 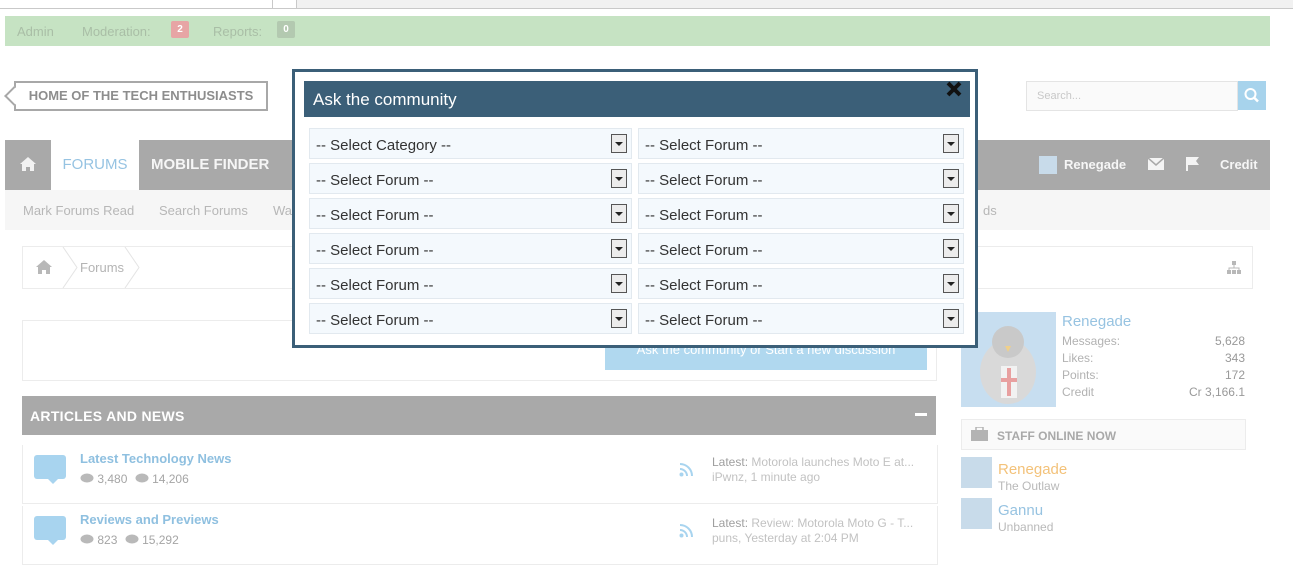 What do you see at coordinates (203, 210) in the screenshot?
I see `search-forums-link: Search Forums` at bounding box center [203, 210].